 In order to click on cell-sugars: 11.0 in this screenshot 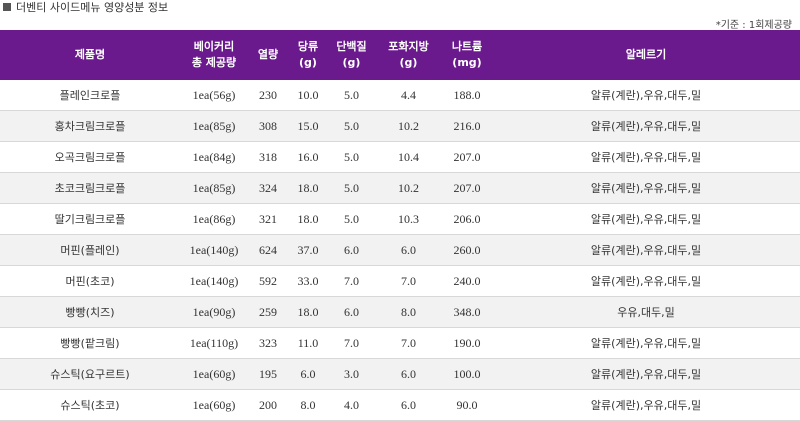, I will do `click(308, 343)`.